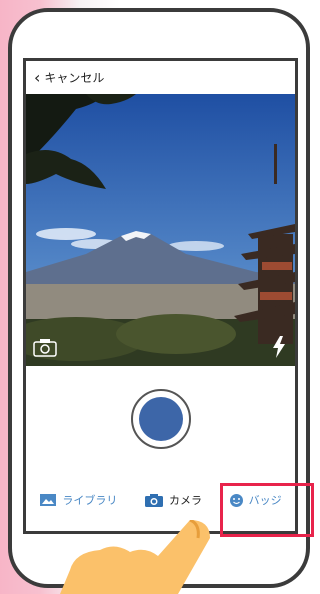 Image resolution: width=320 pixels, height=594 pixels. I want to click on top-bar: ‹ キャンセル, so click(160, 77).